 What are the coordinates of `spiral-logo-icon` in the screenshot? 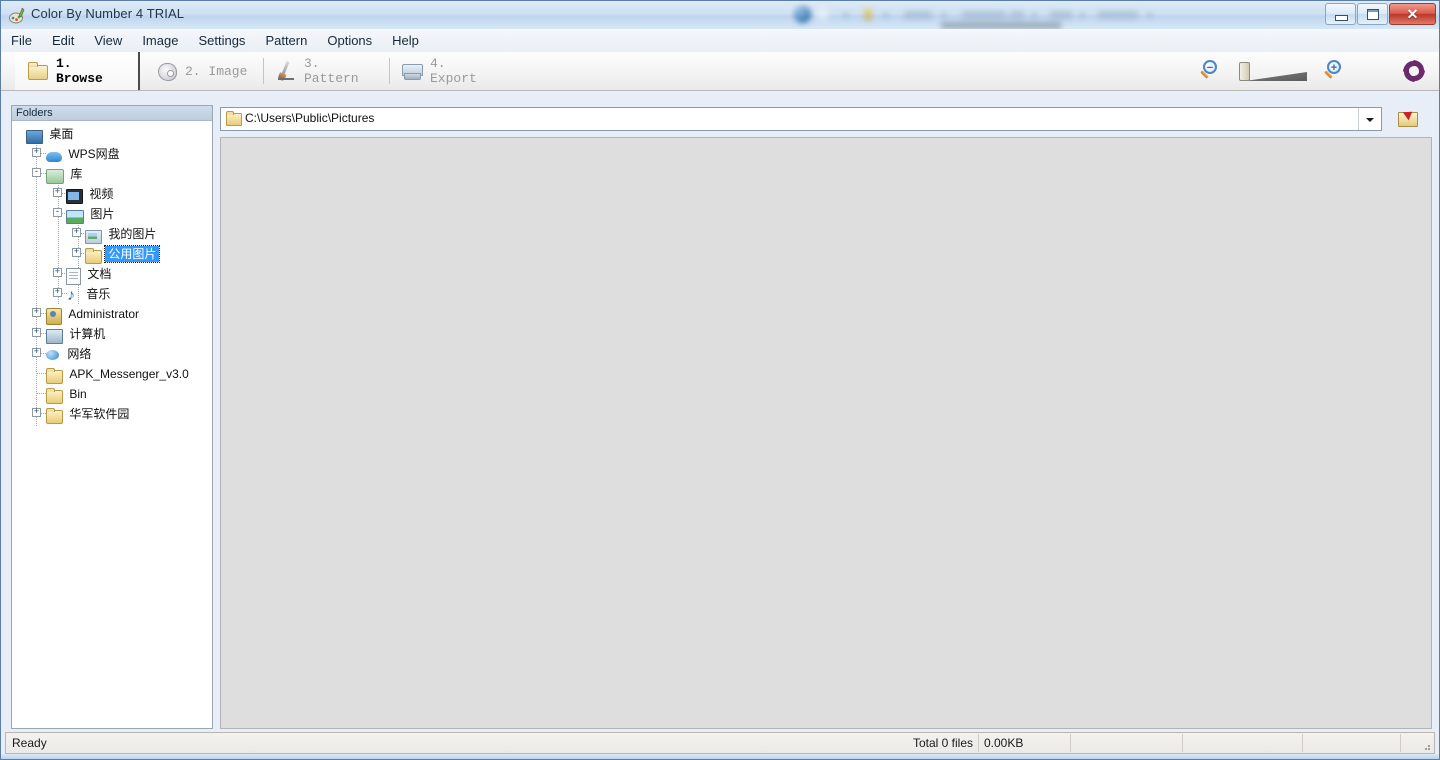 It's located at (1414, 71).